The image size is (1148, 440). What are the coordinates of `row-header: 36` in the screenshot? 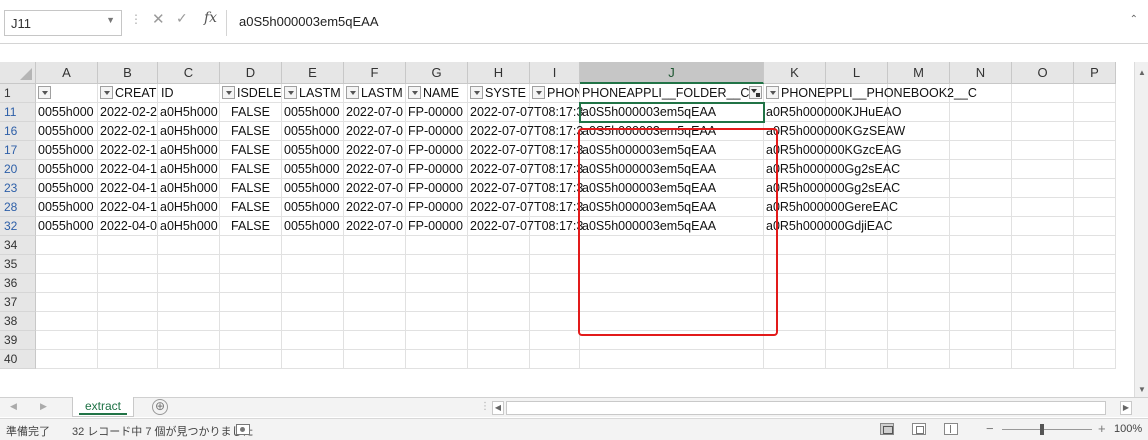 It's located at (18, 283).